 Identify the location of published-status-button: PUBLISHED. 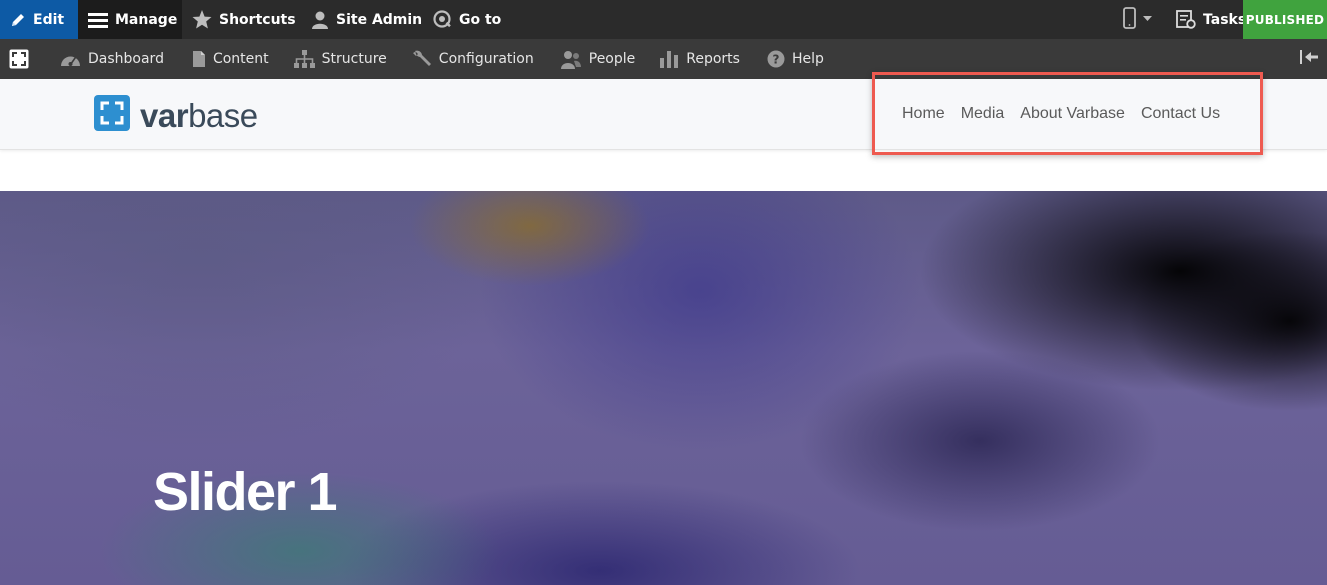
(1285, 19).